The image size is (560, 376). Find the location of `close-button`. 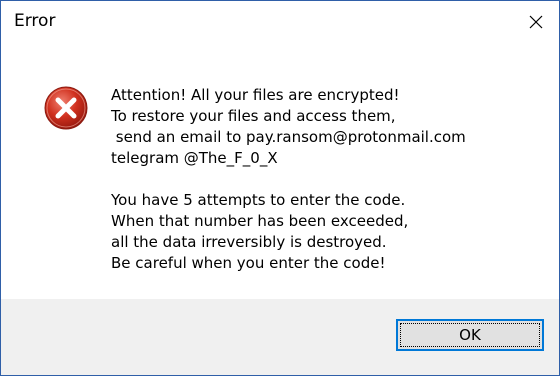

close-button is located at coordinates (536, 22).